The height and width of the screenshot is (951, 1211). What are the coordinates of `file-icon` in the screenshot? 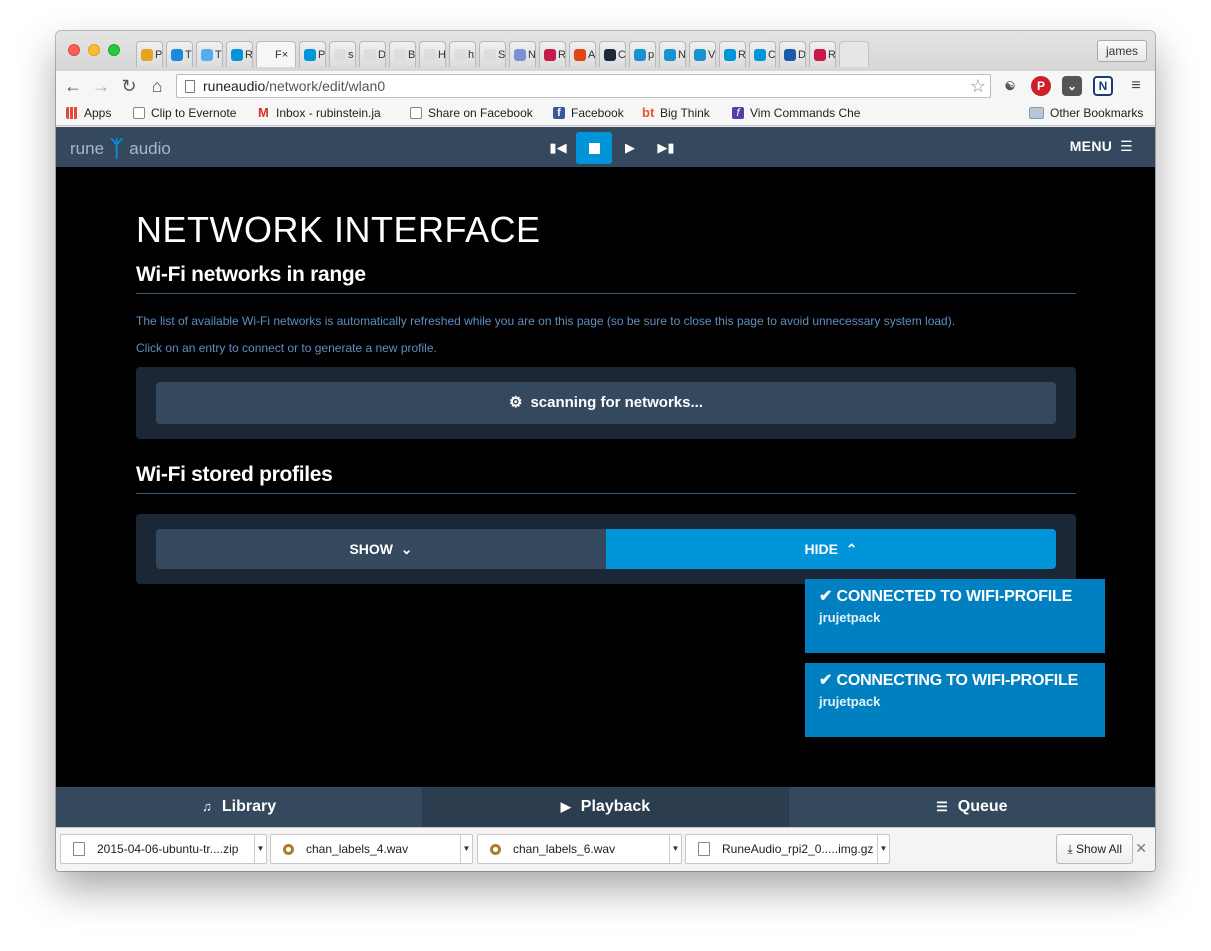 It's located at (704, 849).